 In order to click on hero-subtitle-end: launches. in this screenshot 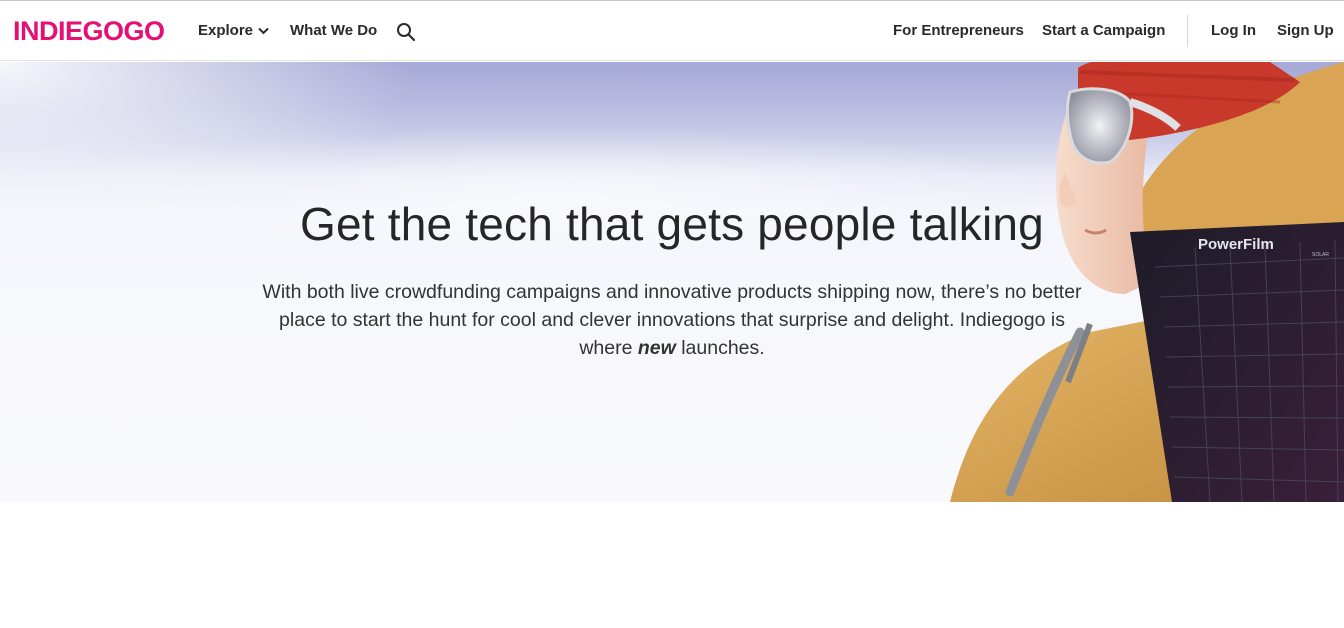, I will do `click(720, 348)`.